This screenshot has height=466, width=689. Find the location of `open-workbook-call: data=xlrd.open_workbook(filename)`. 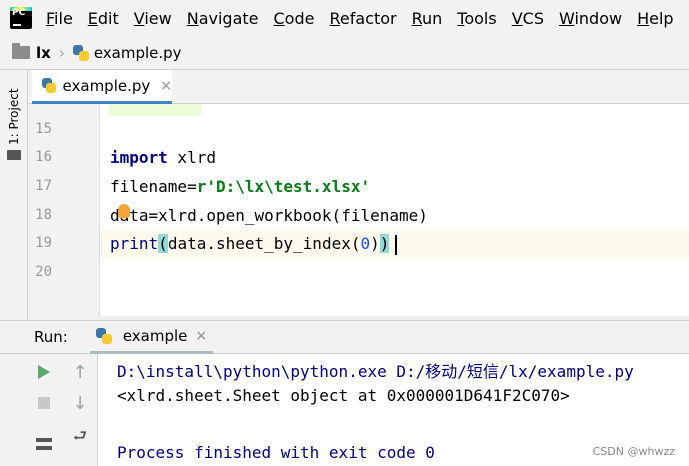

open-workbook-call: data=xlrd.open_workbook(filename) is located at coordinates (269, 215).